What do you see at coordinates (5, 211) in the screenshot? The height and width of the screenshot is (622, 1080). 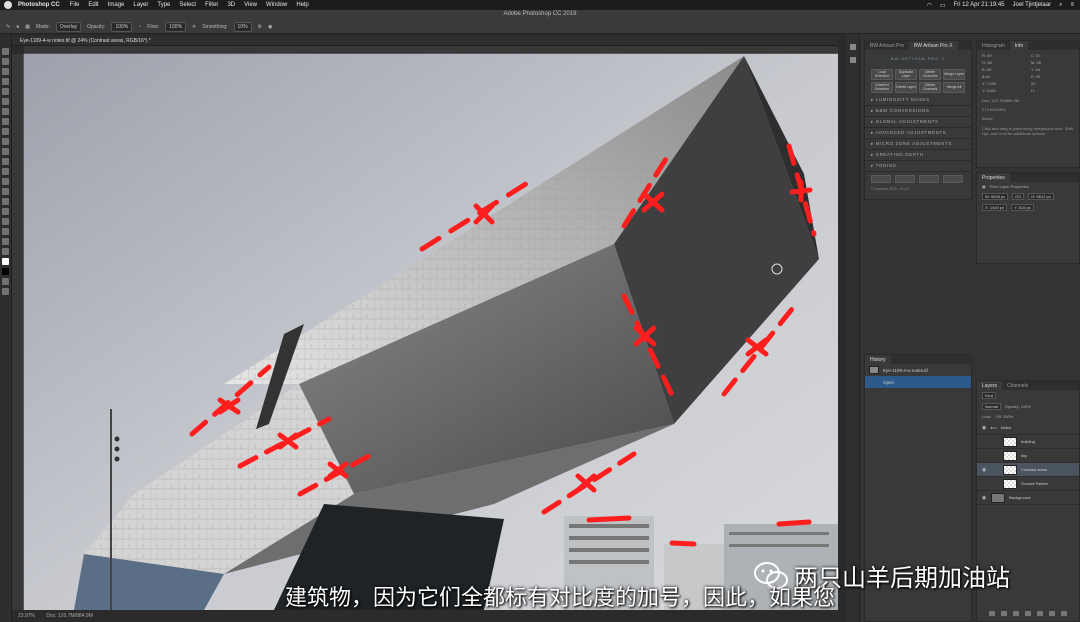 I see `path-select-tool-icon` at bounding box center [5, 211].